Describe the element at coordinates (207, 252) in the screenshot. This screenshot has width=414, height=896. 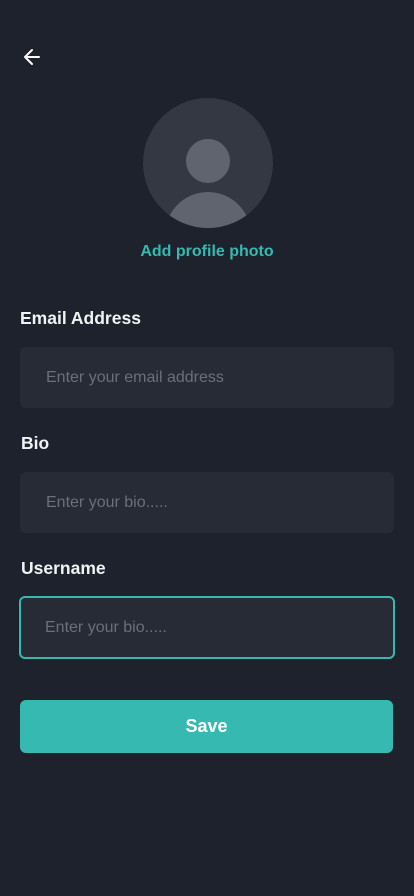
I see `add-profile-photo-link: Add profile photo` at that location.